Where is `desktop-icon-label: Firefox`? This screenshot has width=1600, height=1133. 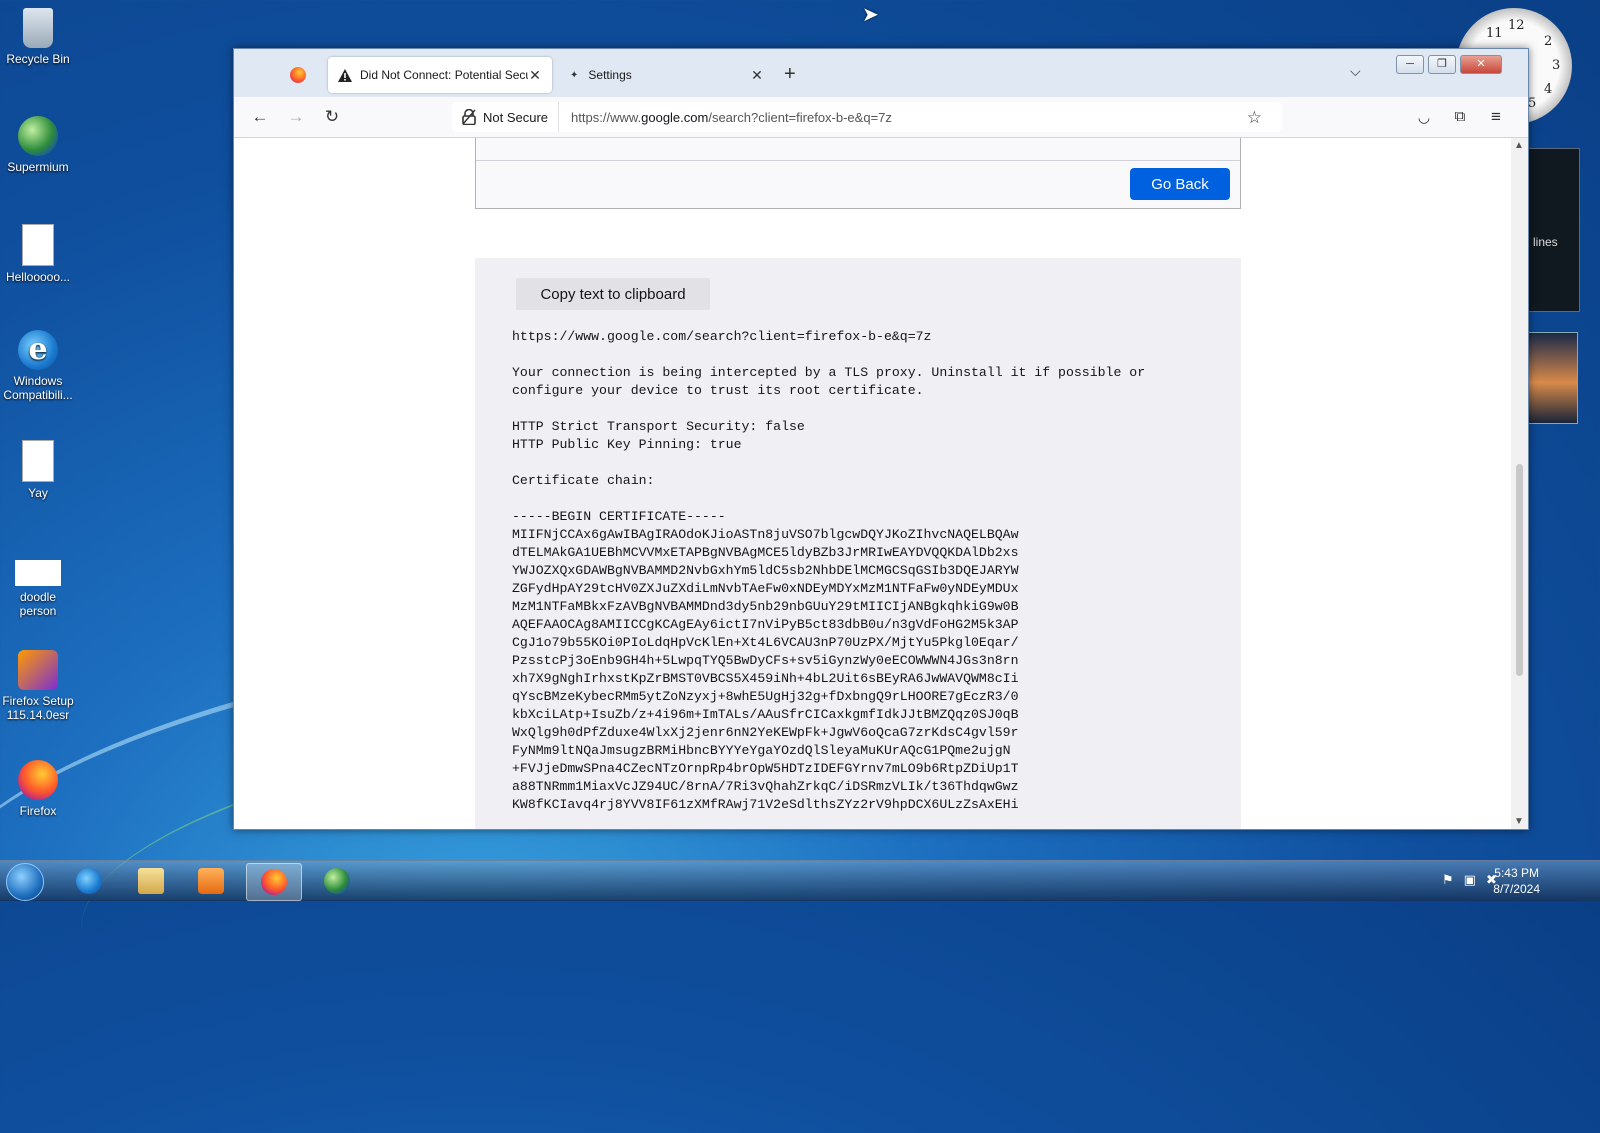
desktop-icon-label: Firefox is located at coordinates (38, 811).